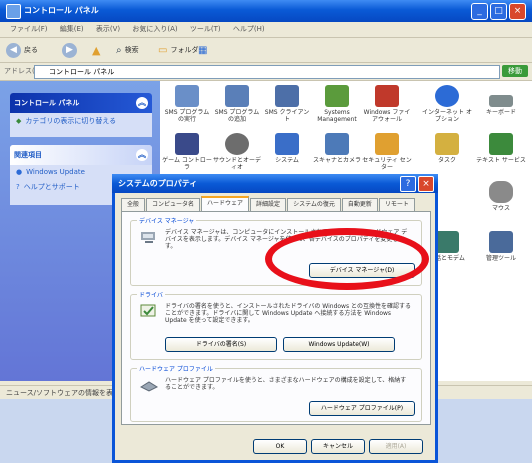 The width and height of the screenshot is (532, 463). What do you see at coordinates (221, 344) in the screenshot?
I see `driver-signing-button: ドライバの署名(S)` at bounding box center [221, 344].